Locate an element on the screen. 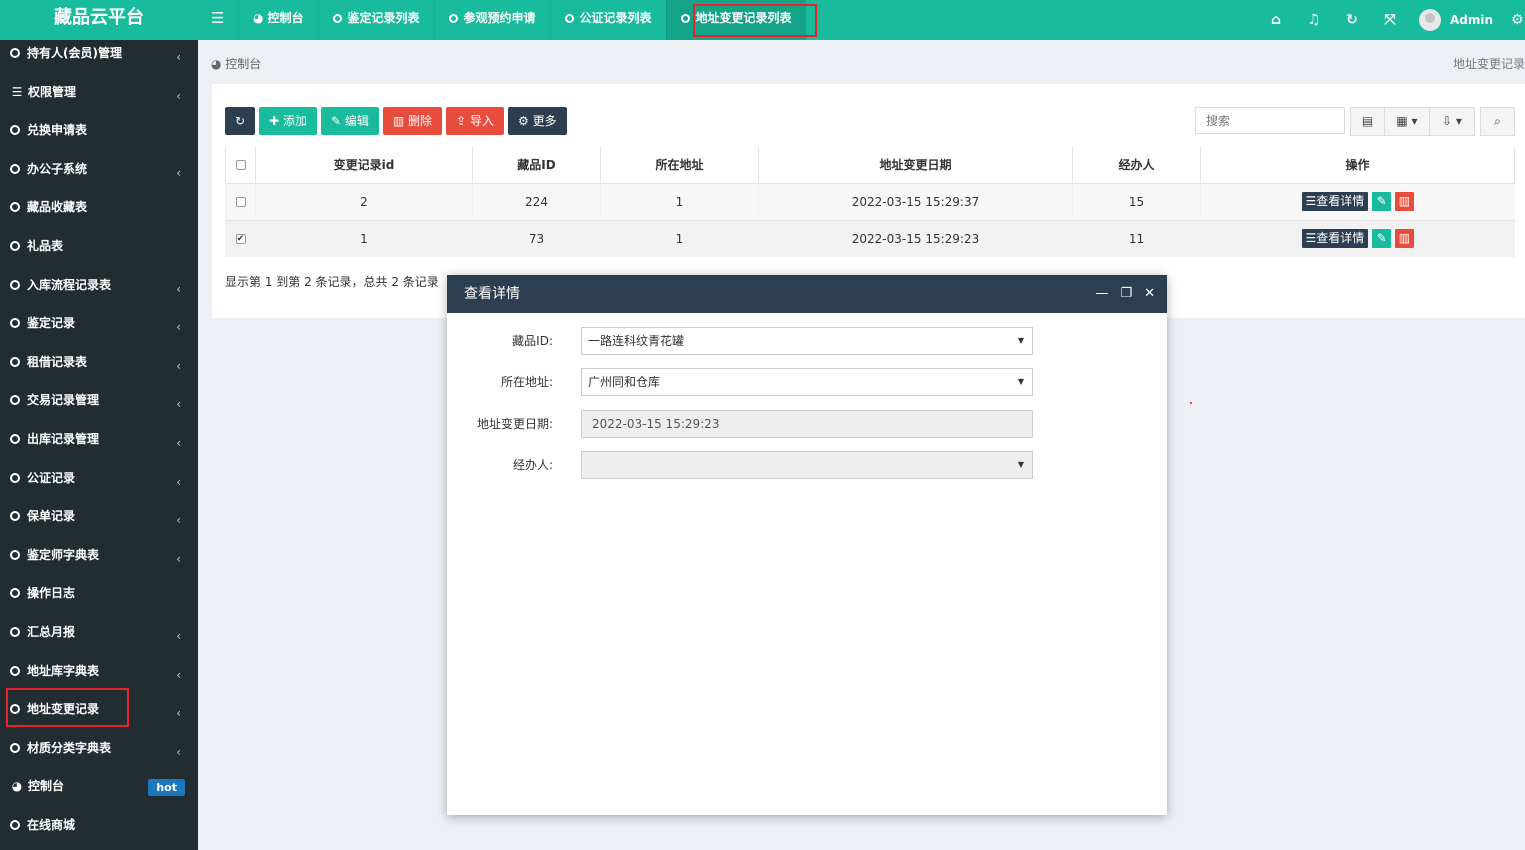  form-row: 地址变更日期: 2022-03-15 15:29:23 is located at coordinates (807, 424).